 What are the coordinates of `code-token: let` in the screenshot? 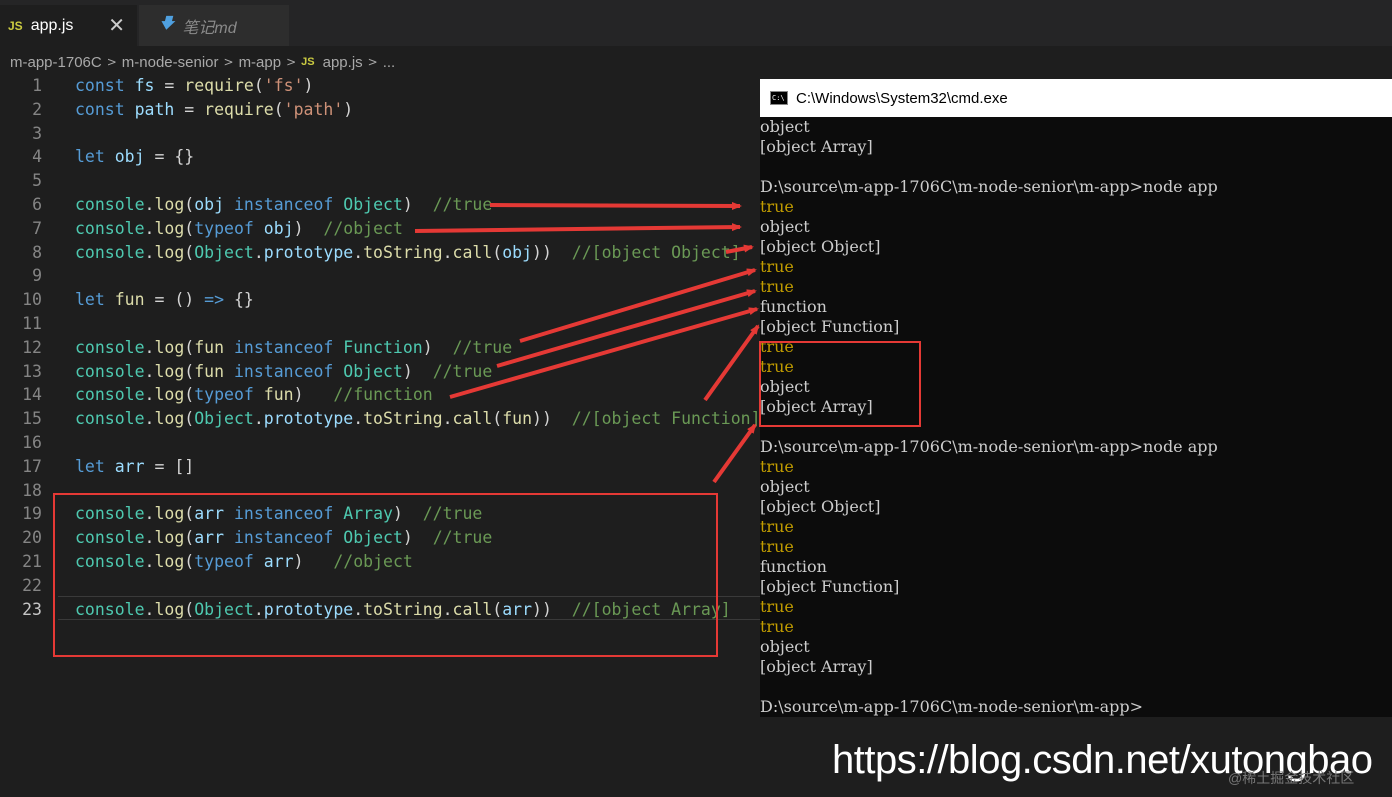 It's located at (95, 300).